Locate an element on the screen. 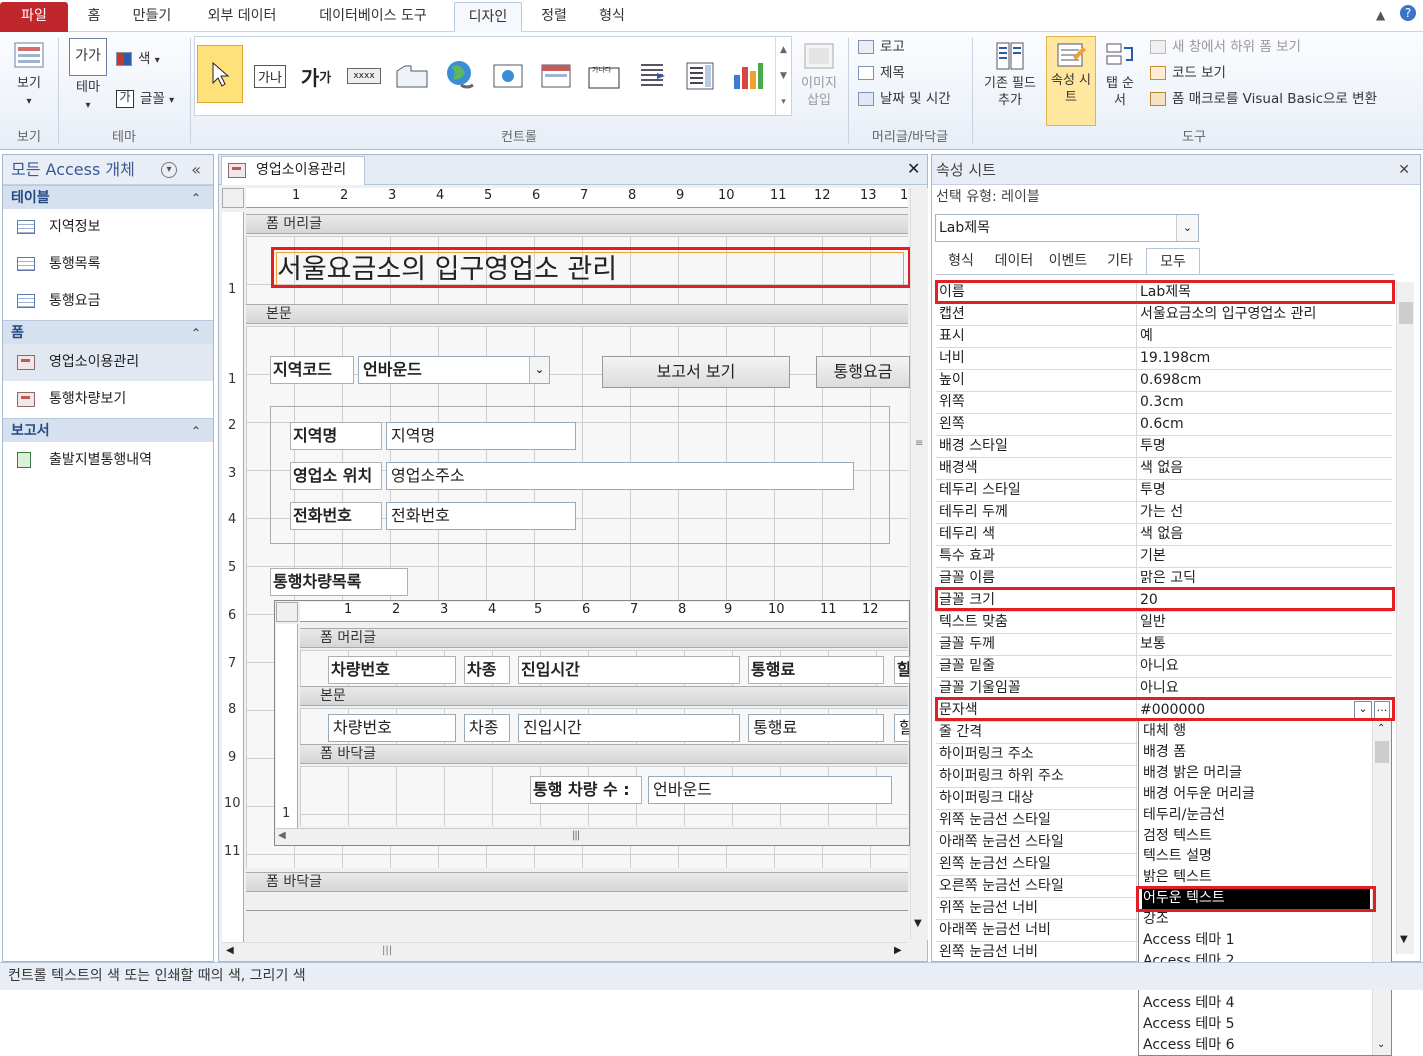 This screenshot has height=1056, width=1423. subform-band-detail: 본문 is located at coordinates (604, 696).